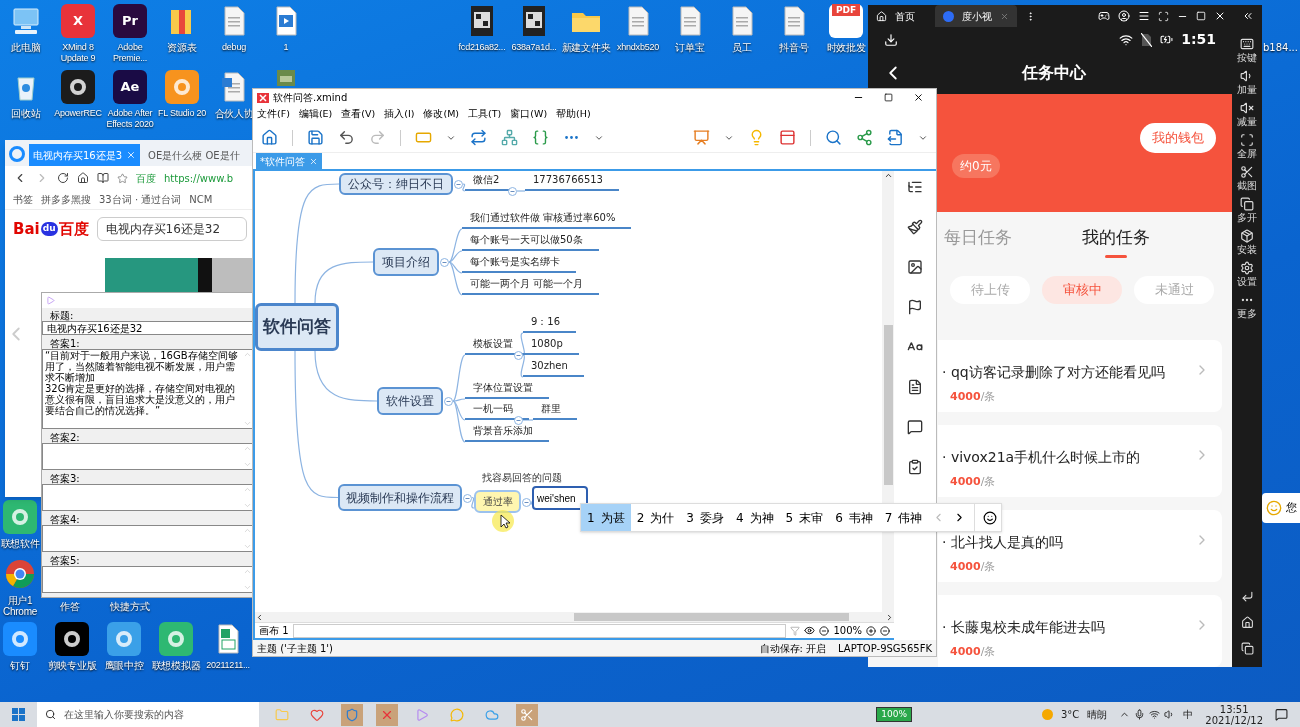  What do you see at coordinates (396, 184) in the screenshot?
I see `branch-topic: 公众号：绅日不日` at bounding box center [396, 184].